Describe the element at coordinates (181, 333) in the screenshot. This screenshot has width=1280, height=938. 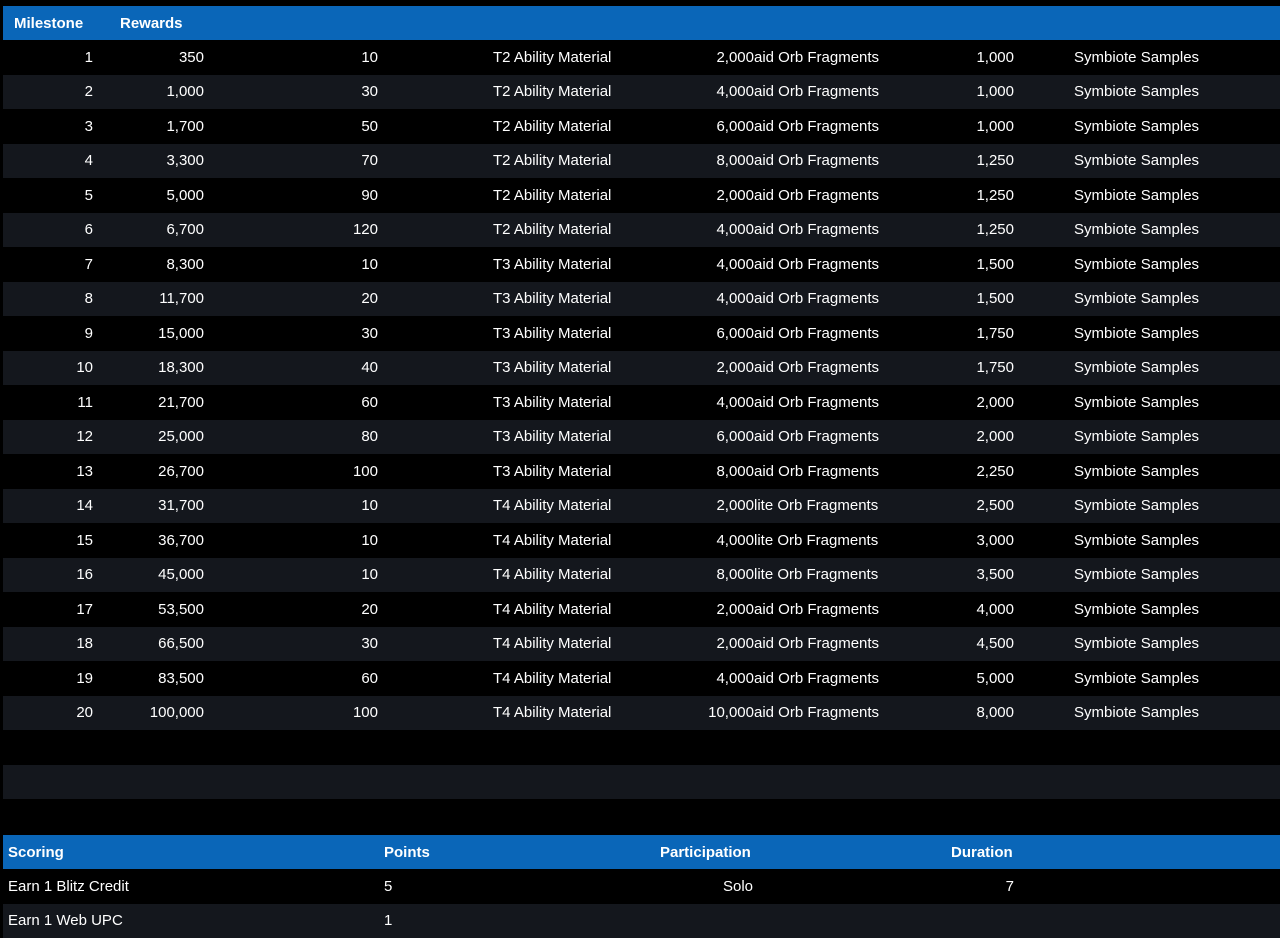
I see `milestone-points: 15,000` at that location.